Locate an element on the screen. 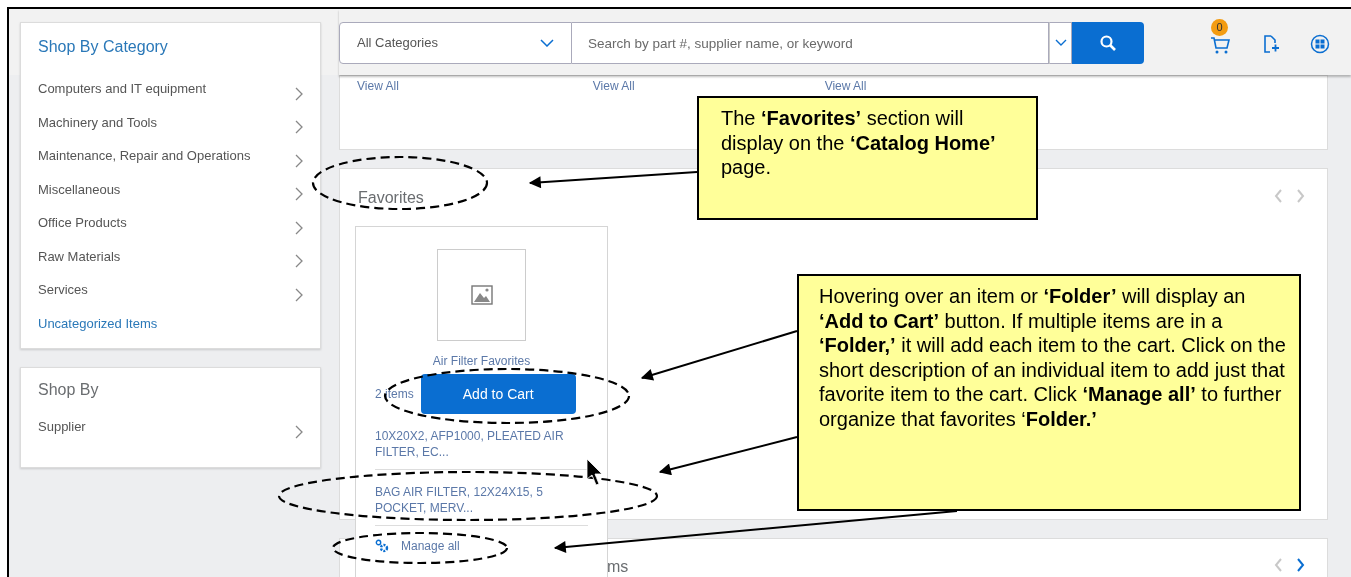 The image size is (1351, 577). category-item: Supplier is located at coordinates (62, 427).